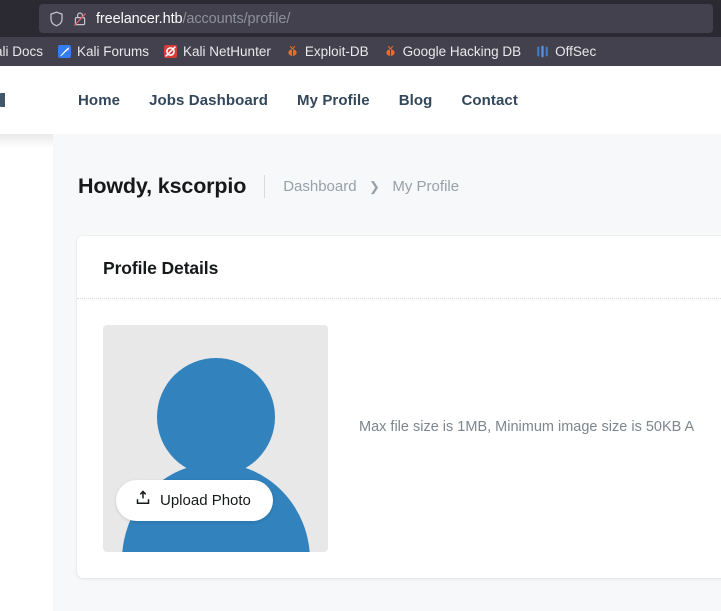 The width and height of the screenshot is (721, 611). I want to click on upload-photo-button: Upload Photo, so click(194, 500).